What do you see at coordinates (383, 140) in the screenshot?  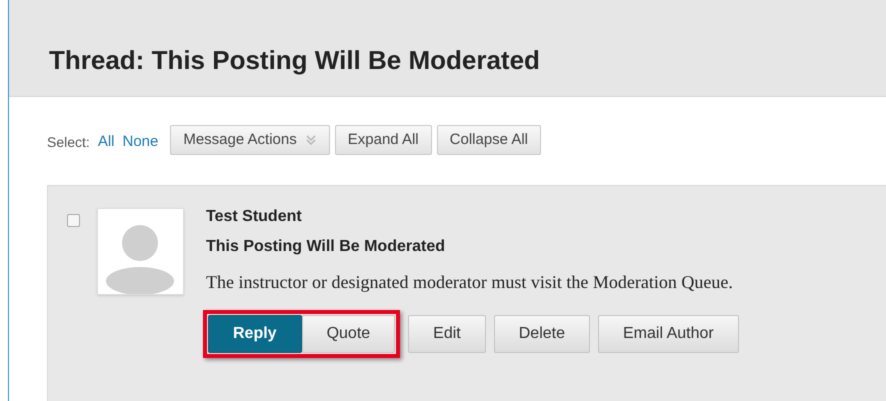 I see `toolbar-button: Expand All` at bounding box center [383, 140].